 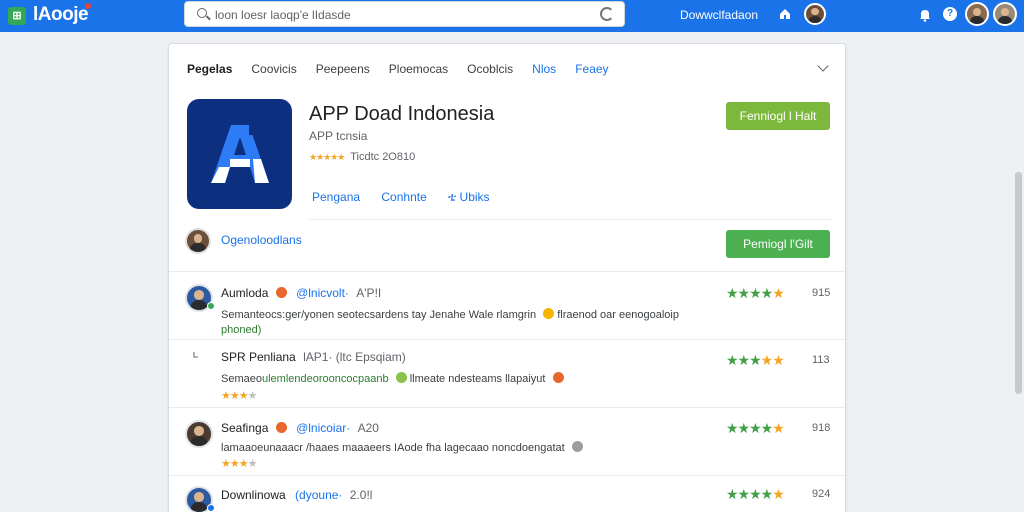 I want to click on app-logo-icon: ⊞, so click(x=17, y=16).